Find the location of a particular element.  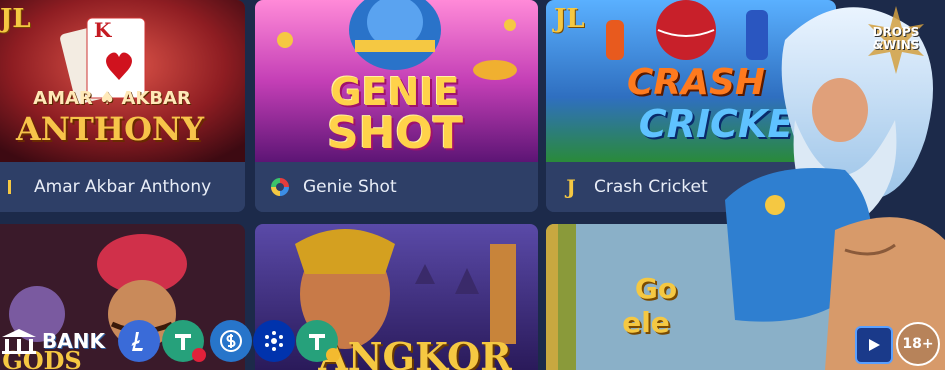

age-restriction-badge: 18+ is located at coordinates (918, 344).